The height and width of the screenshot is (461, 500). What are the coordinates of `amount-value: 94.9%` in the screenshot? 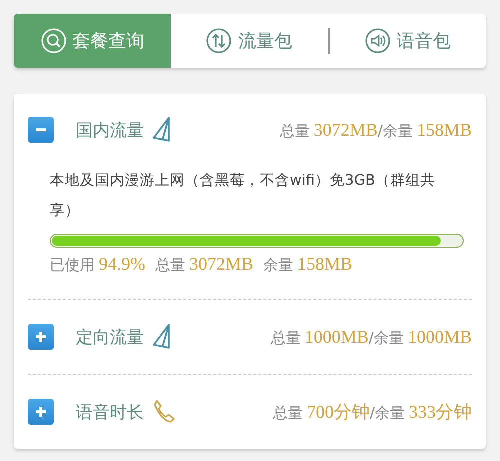 It's located at (122, 264).